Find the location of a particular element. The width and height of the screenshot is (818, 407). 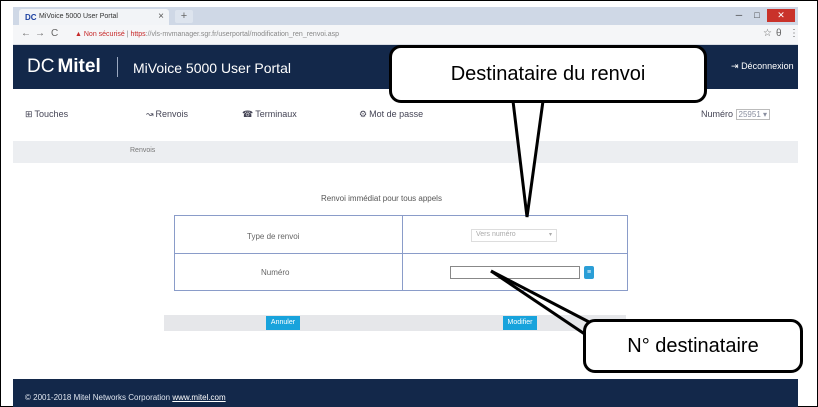

mitel-favicon-icon: DC is located at coordinates (31, 17).